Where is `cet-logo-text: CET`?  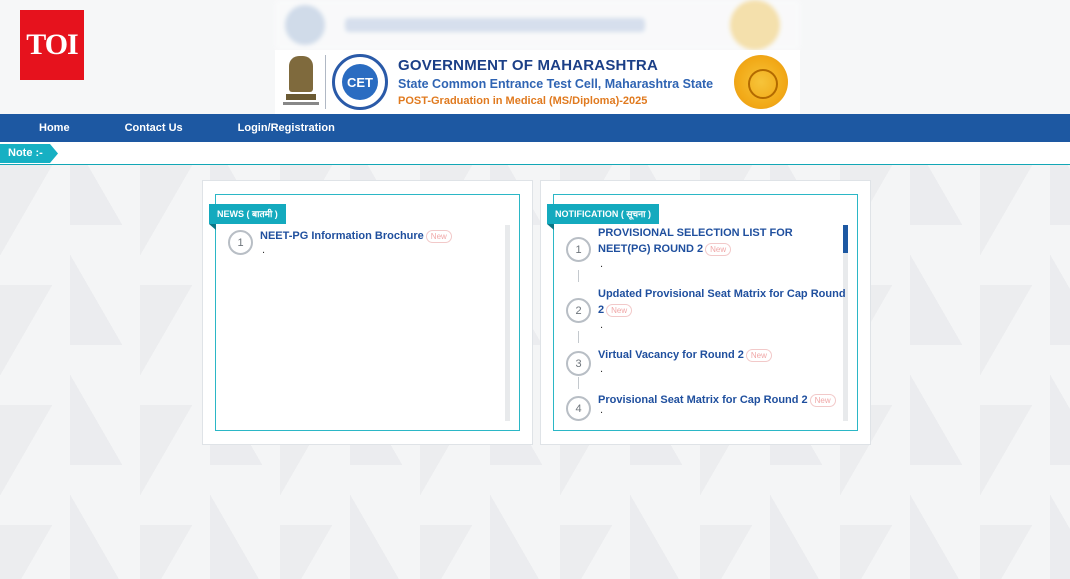
cet-logo-text: CET is located at coordinates (360, 82).